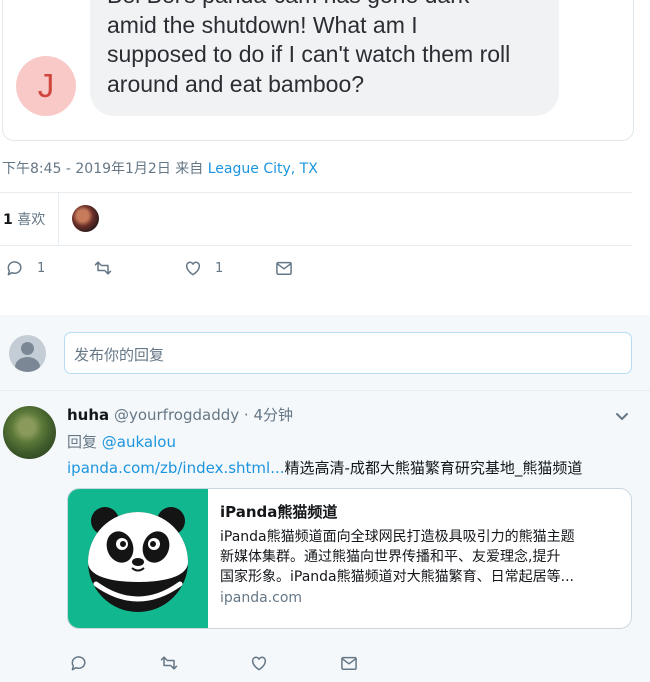  Describe the element at coordinates (397, 537) in the screenshot. I see `card-description-line: iPanda熊猫频道面向全球网民打造极具吸引力的熊猫主题` at that location.